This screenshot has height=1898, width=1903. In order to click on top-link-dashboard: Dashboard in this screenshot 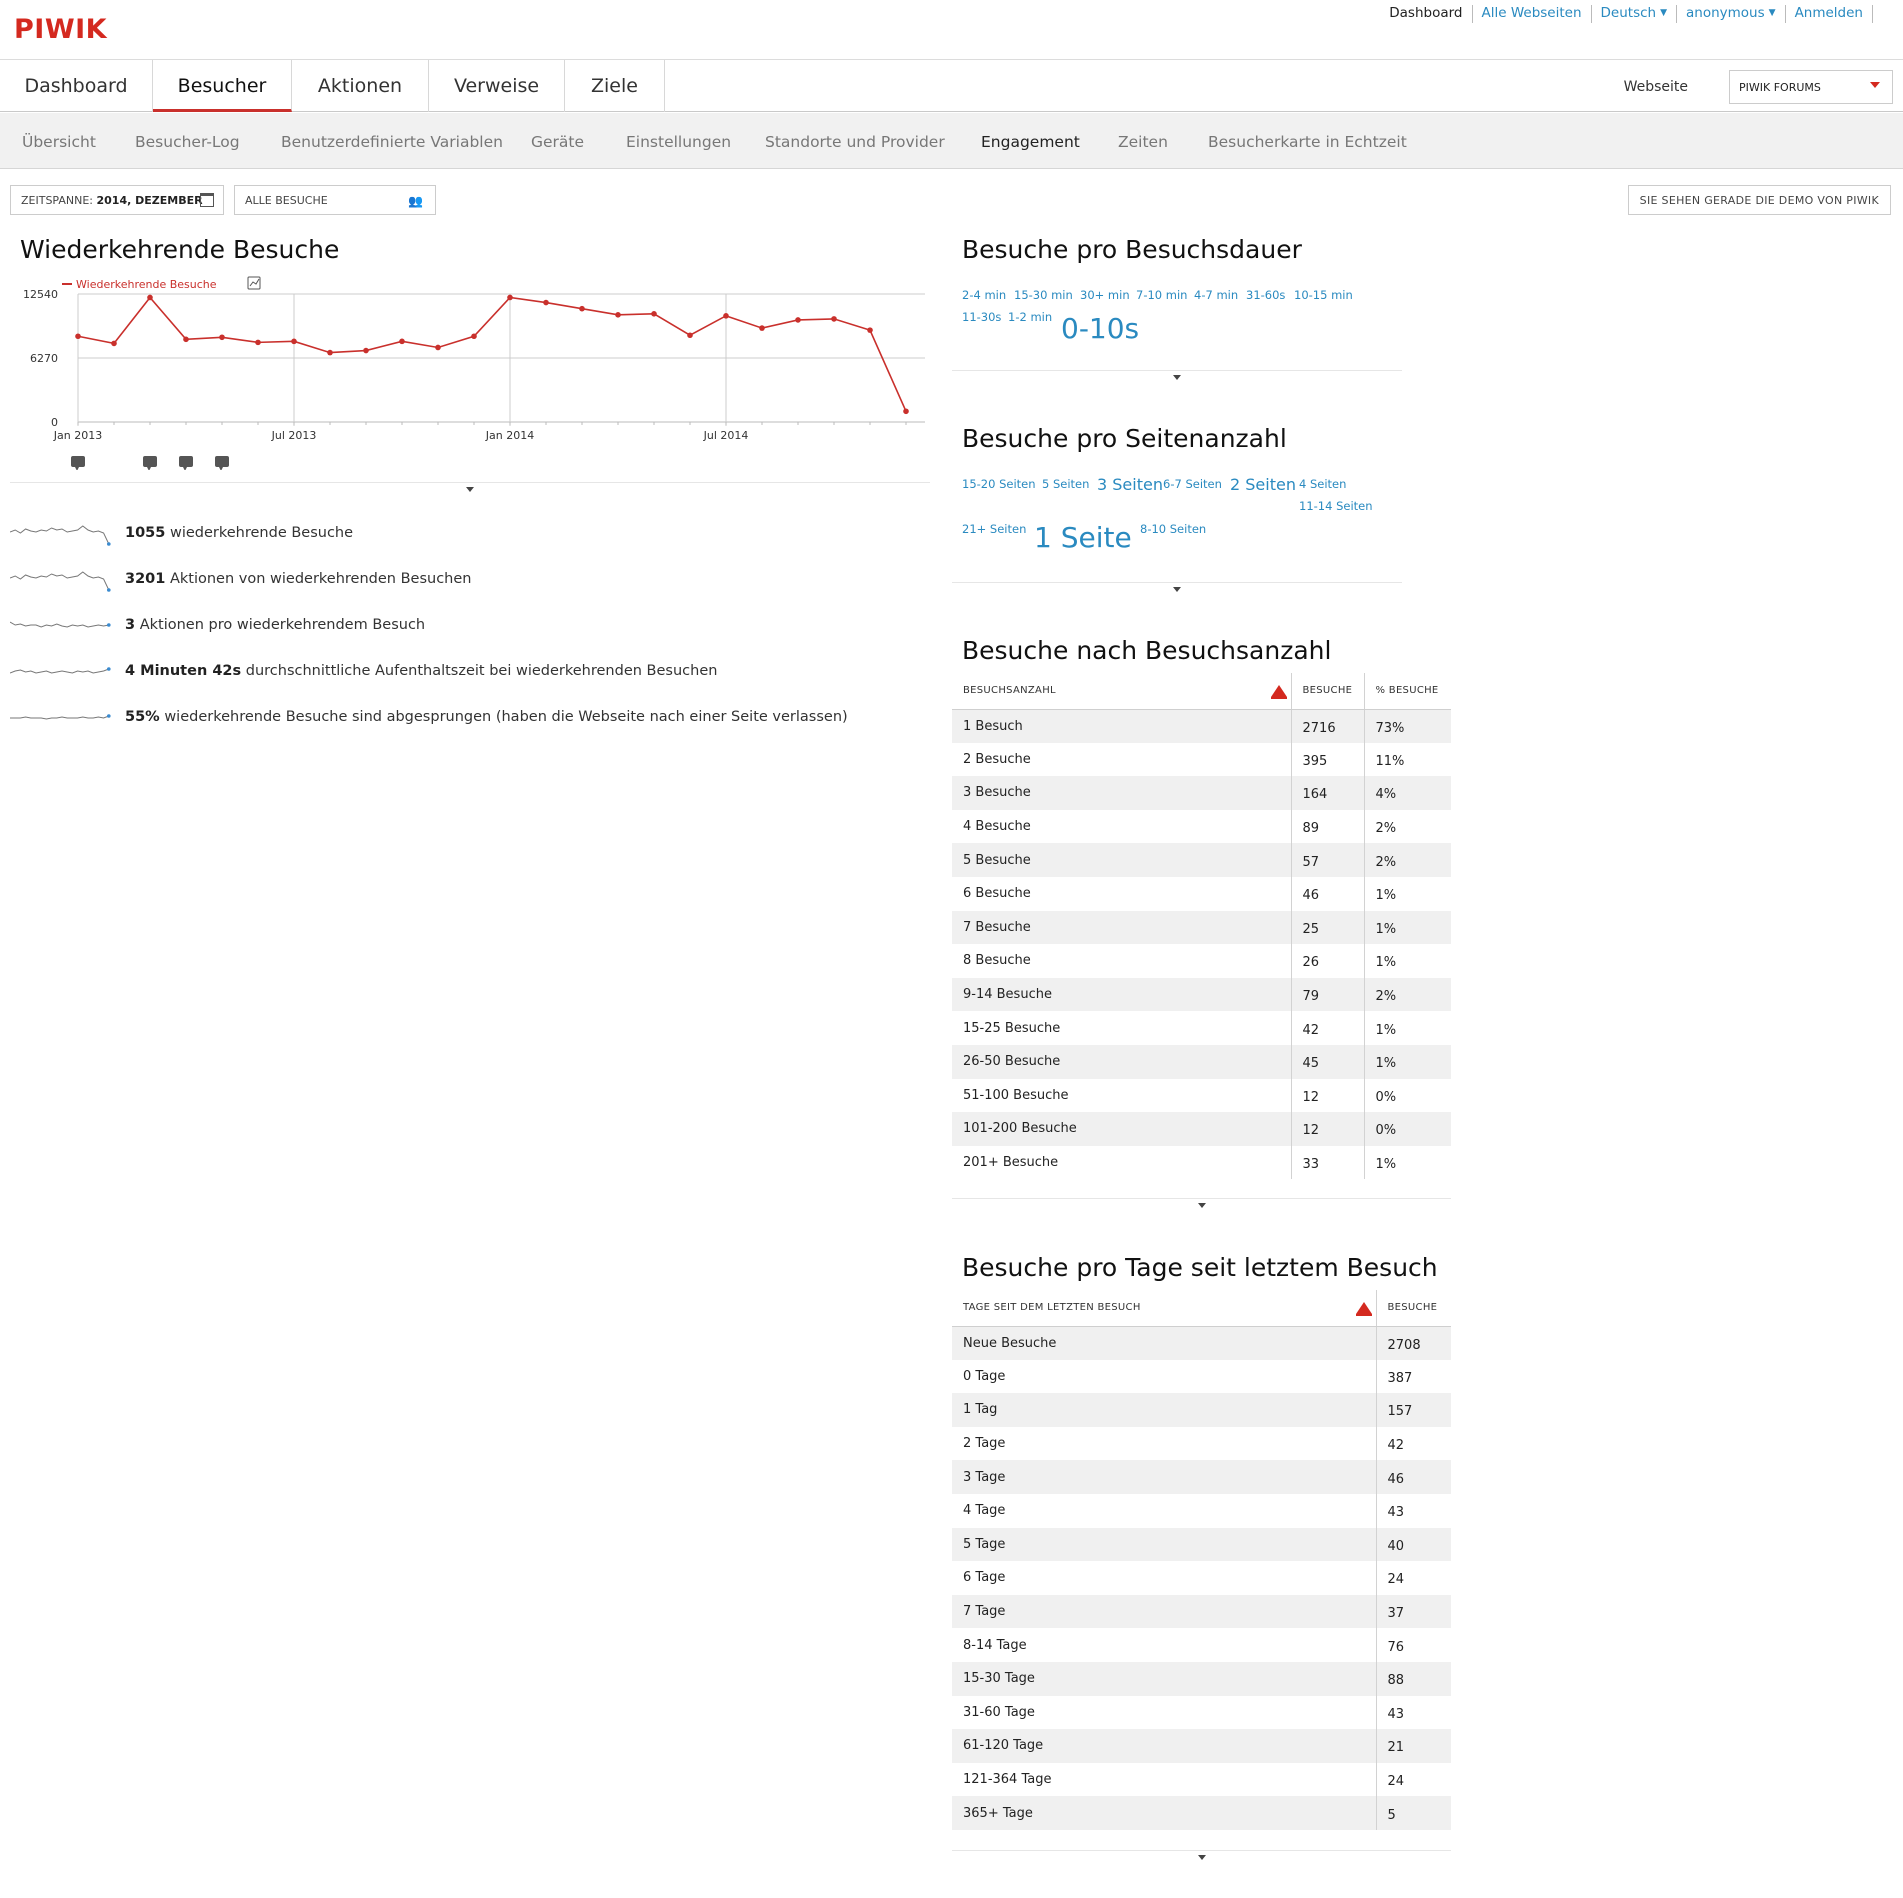, I will do `click(1426, 14)`.